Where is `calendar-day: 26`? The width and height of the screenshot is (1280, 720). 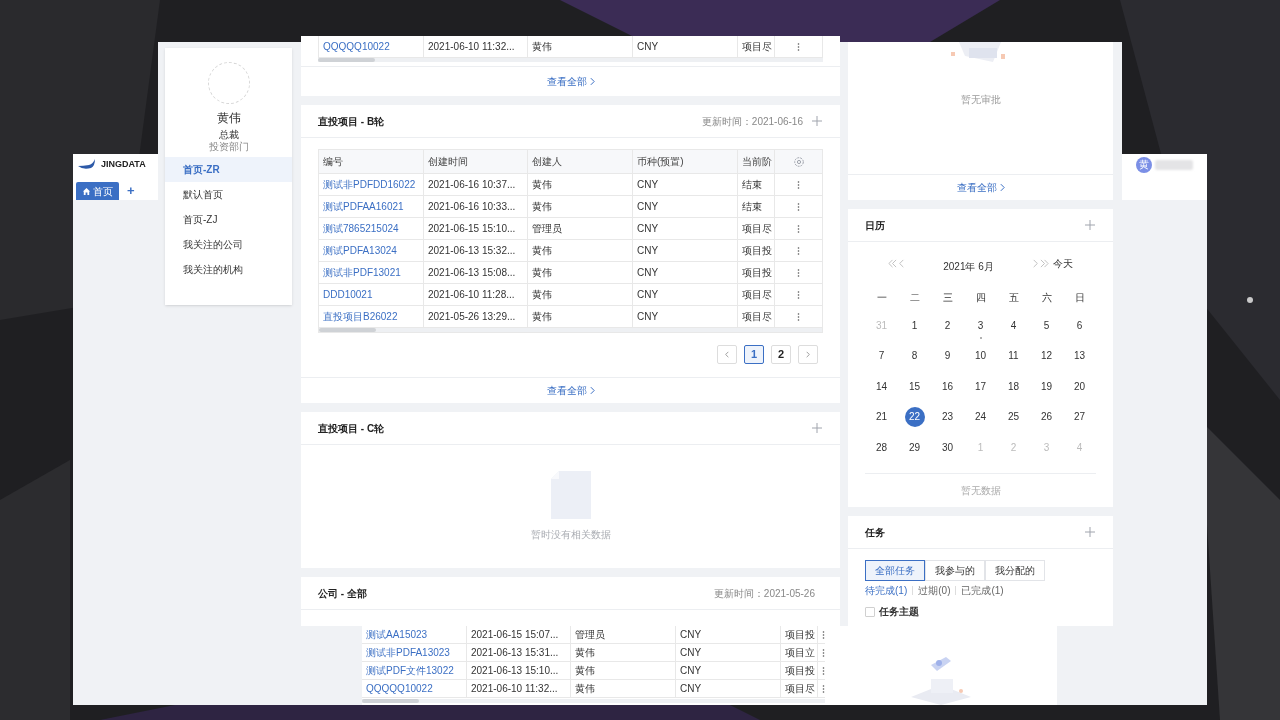
calendar-day: 26 is located at coordinates (1046, 416).